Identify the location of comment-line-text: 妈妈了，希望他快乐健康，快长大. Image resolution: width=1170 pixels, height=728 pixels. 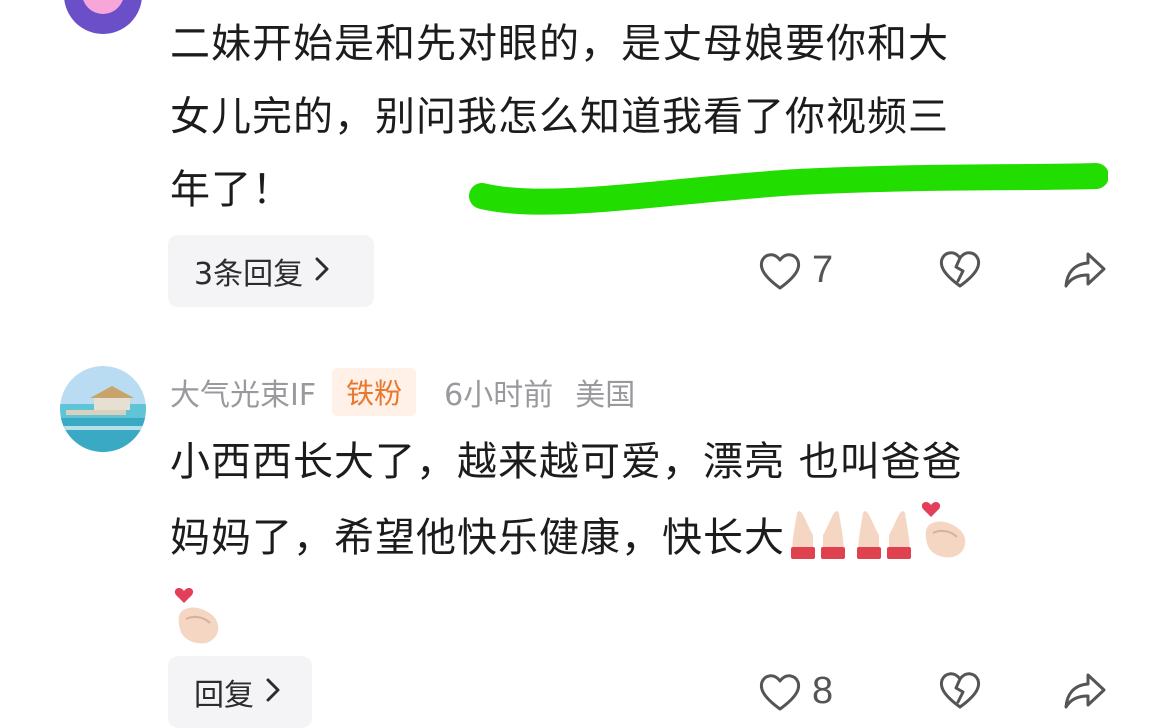
(477, 538).